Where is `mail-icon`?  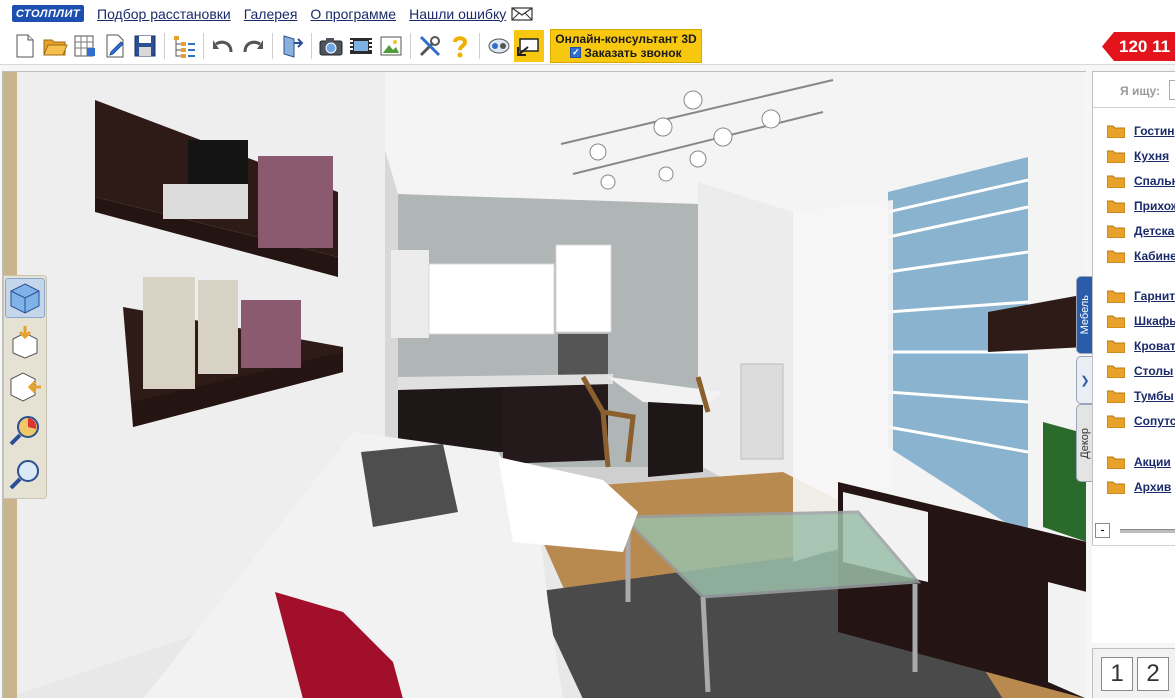 mail-icon is located at coordinates (522, 13).